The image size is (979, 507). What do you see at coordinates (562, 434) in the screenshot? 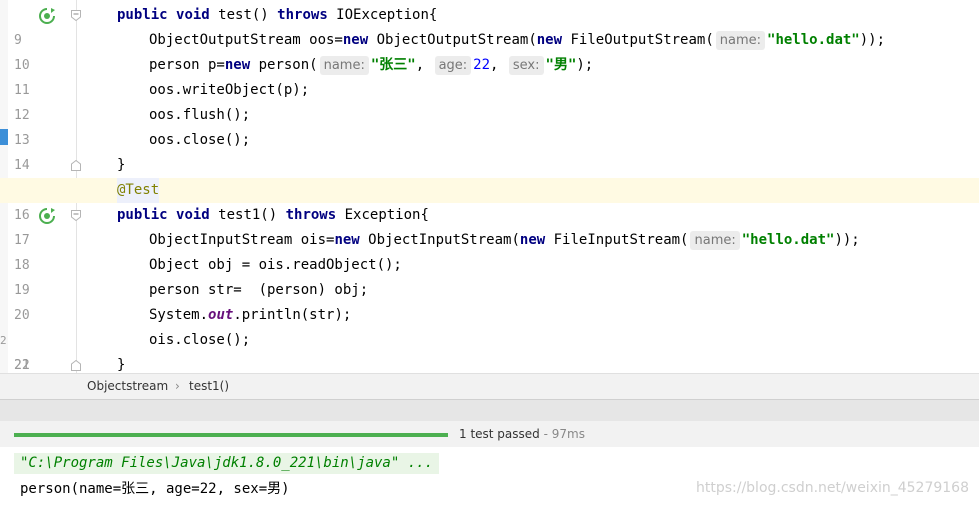
I see `test-duration: - 97ms` at bounding box center [562, 434].